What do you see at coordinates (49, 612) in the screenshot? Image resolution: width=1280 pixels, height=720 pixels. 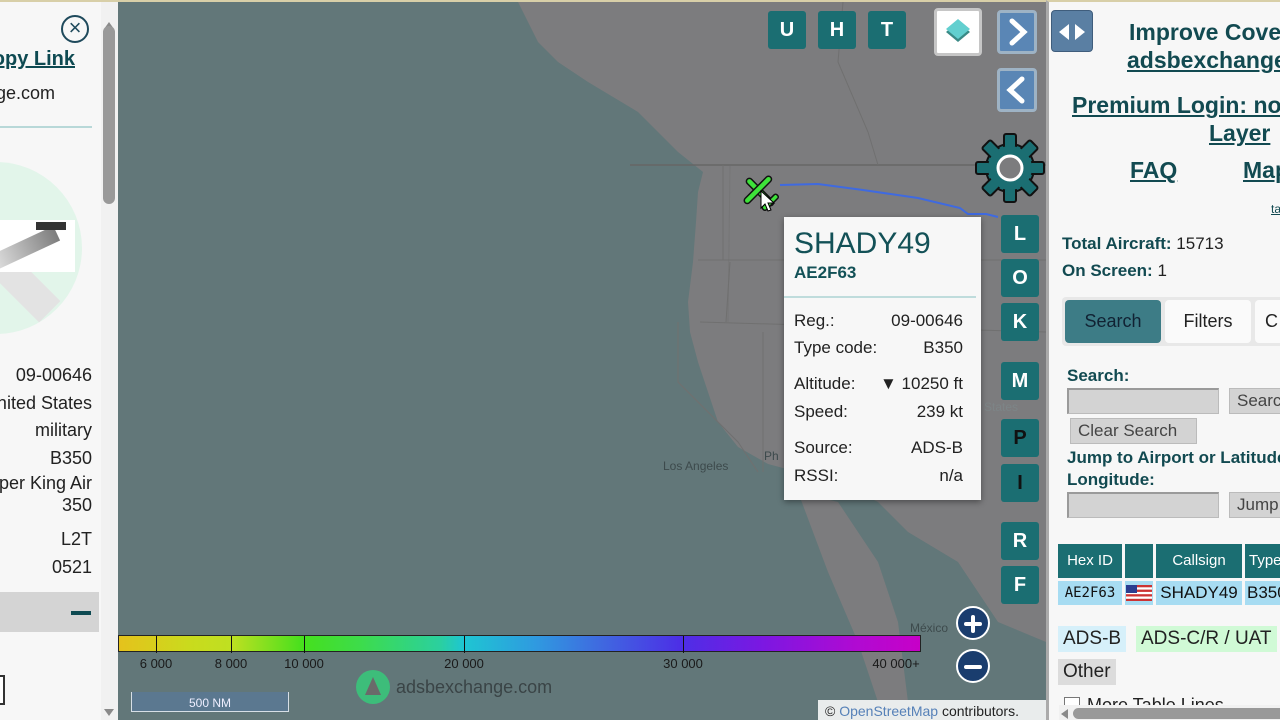 I see `collapse-section-bar` at bounding box center [49, 612].